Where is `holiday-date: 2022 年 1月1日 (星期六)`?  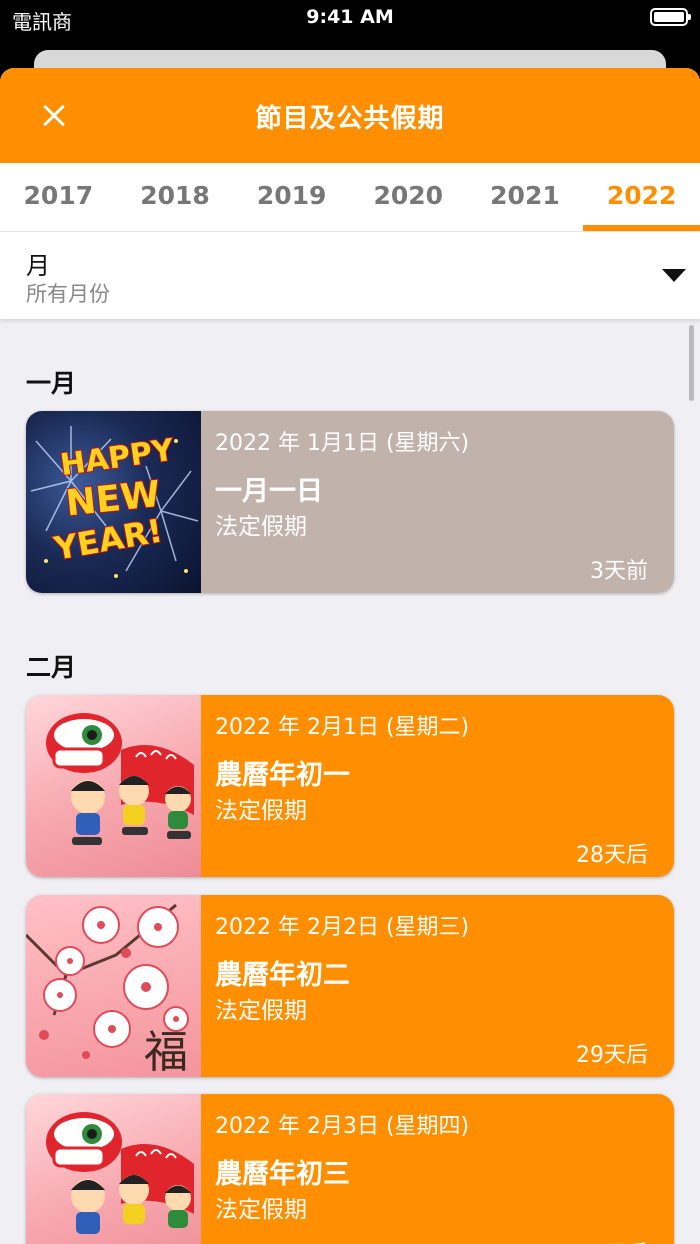 holiday-date: 2022 年 1月1日 (星期六) is located at coordinates (342, 443).